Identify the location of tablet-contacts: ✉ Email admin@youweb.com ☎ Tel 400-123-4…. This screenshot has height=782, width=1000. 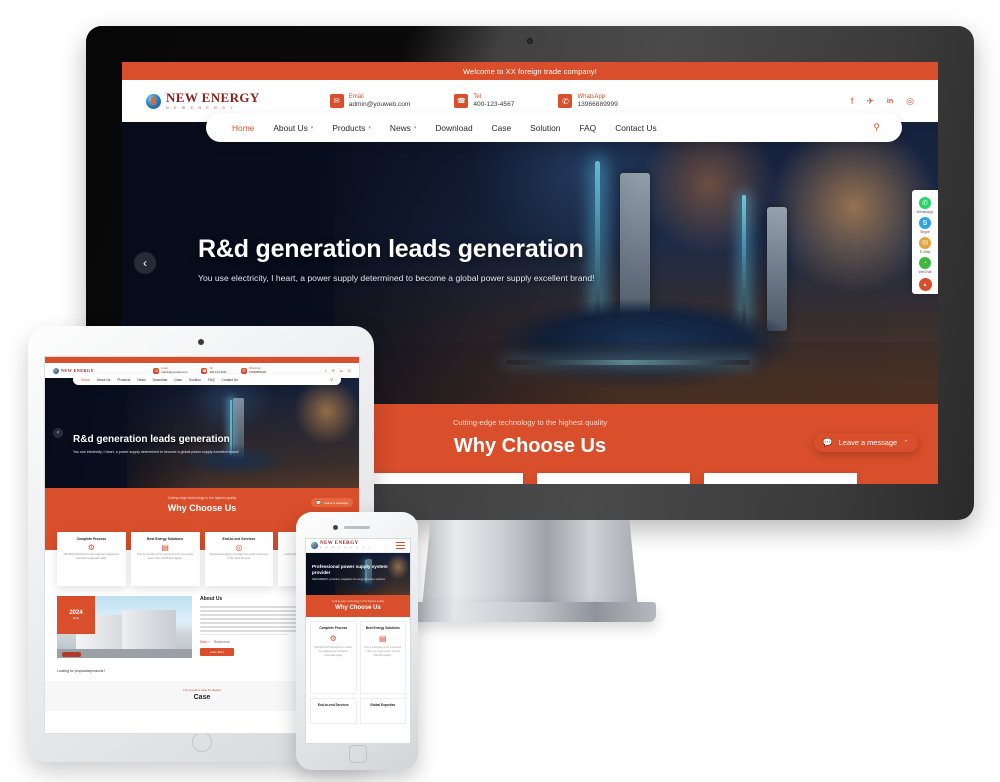
(209, 370).